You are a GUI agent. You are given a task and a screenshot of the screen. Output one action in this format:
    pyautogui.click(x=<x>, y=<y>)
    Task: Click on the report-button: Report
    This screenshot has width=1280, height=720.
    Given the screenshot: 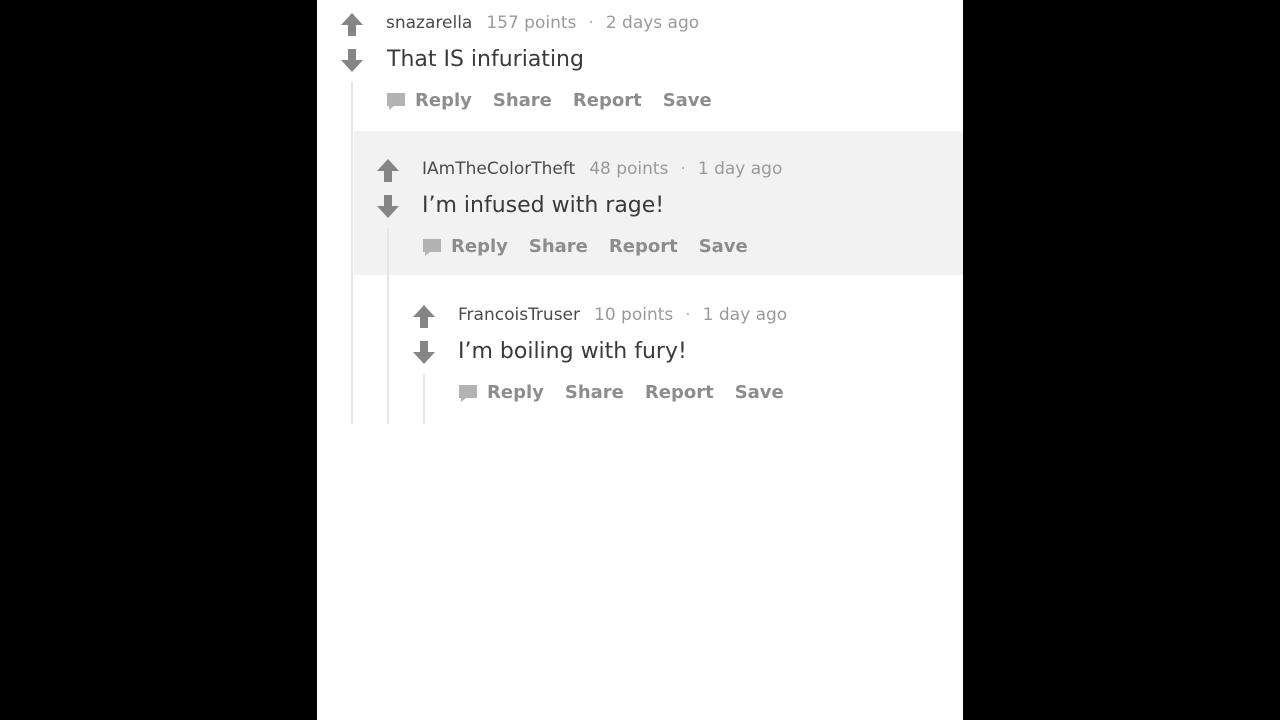 What is the action you would take?
    pyautogui.click(x=679, y=393)
    